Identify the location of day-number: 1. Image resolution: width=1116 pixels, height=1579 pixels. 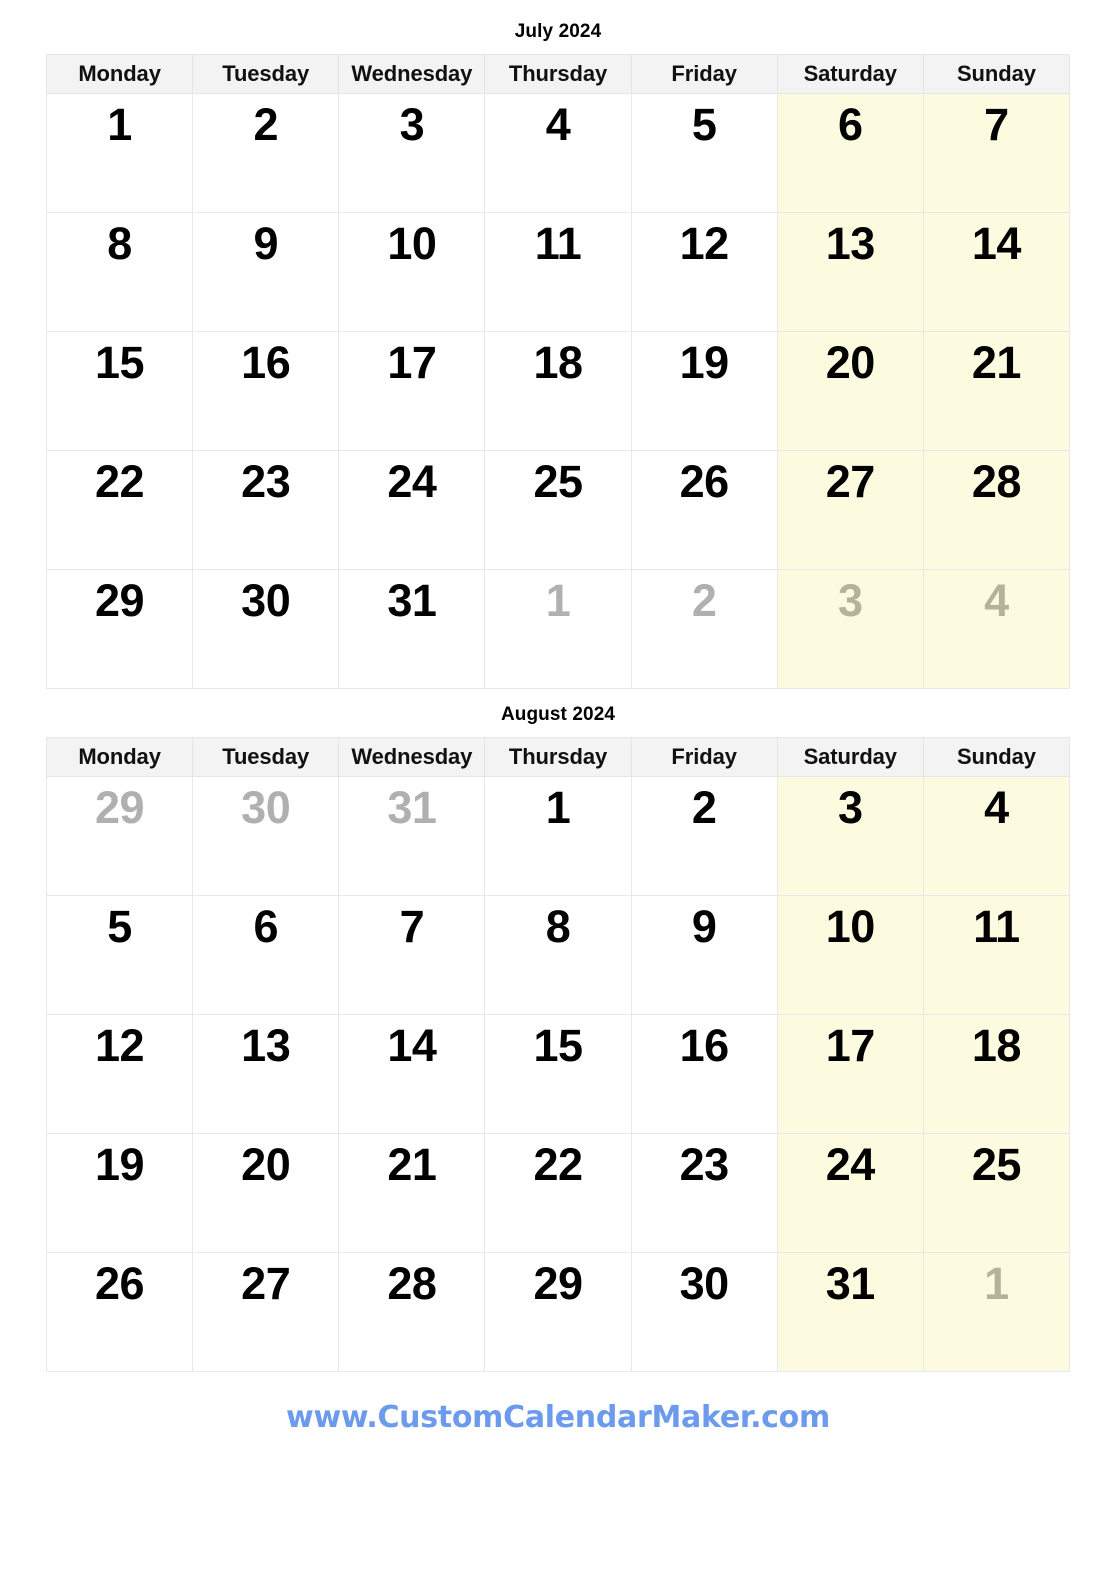
(996, 1283).